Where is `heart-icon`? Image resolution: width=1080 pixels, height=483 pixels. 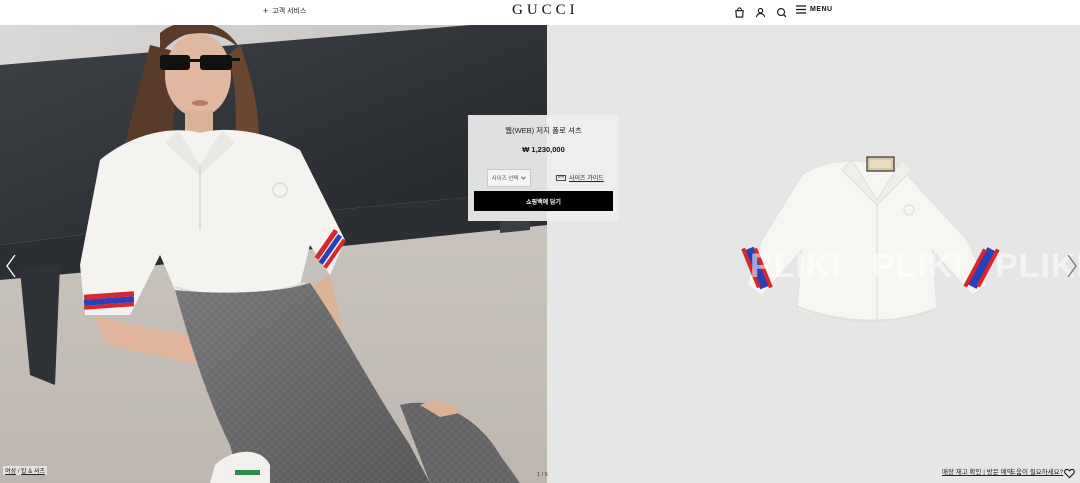
heart-icon is located at coordinates (1069, 472).